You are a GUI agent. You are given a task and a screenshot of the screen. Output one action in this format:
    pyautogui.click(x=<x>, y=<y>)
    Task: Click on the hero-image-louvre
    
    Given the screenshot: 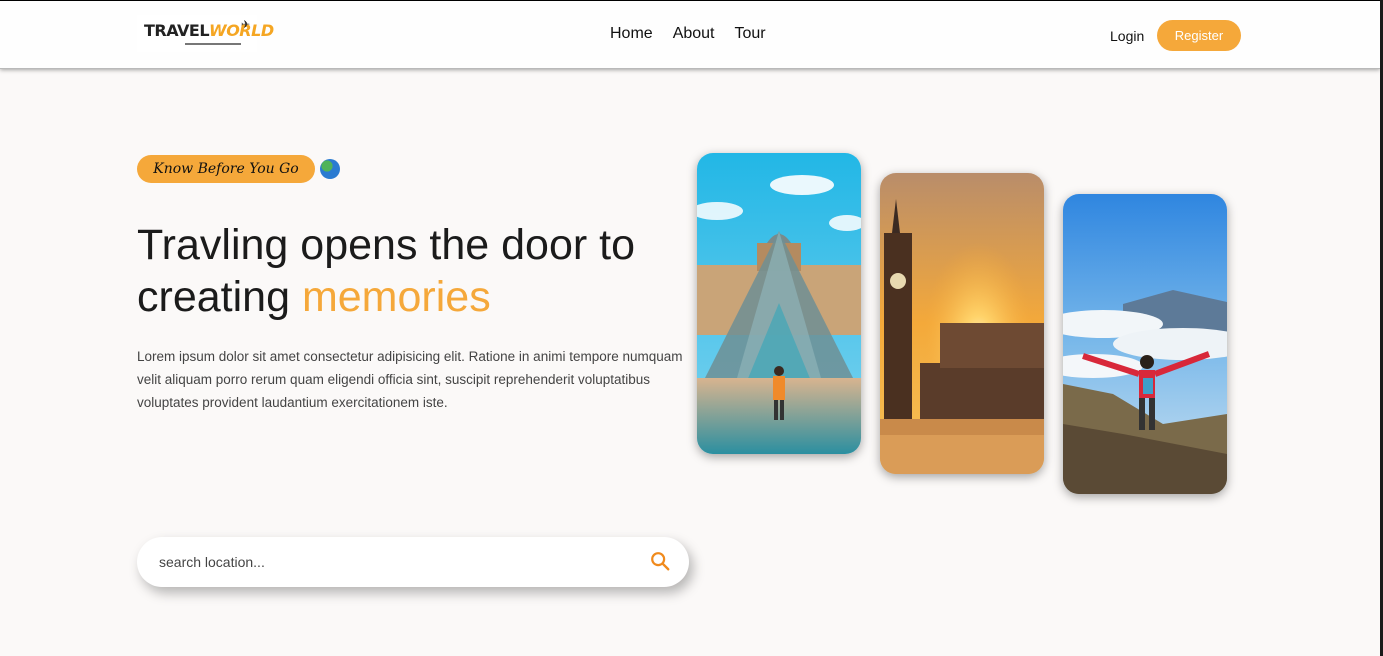 What is the action you would take?
    pyautogui.click(x=779, y=303)
    